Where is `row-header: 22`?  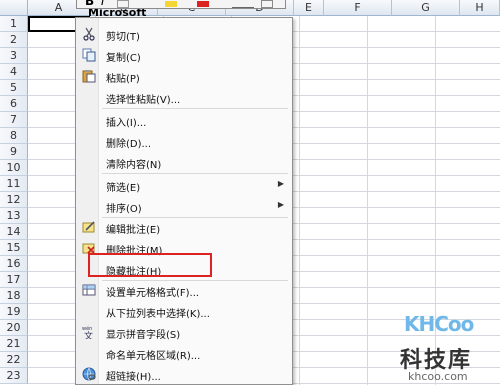
row-header: 22 is located at coordinates (14, 360).